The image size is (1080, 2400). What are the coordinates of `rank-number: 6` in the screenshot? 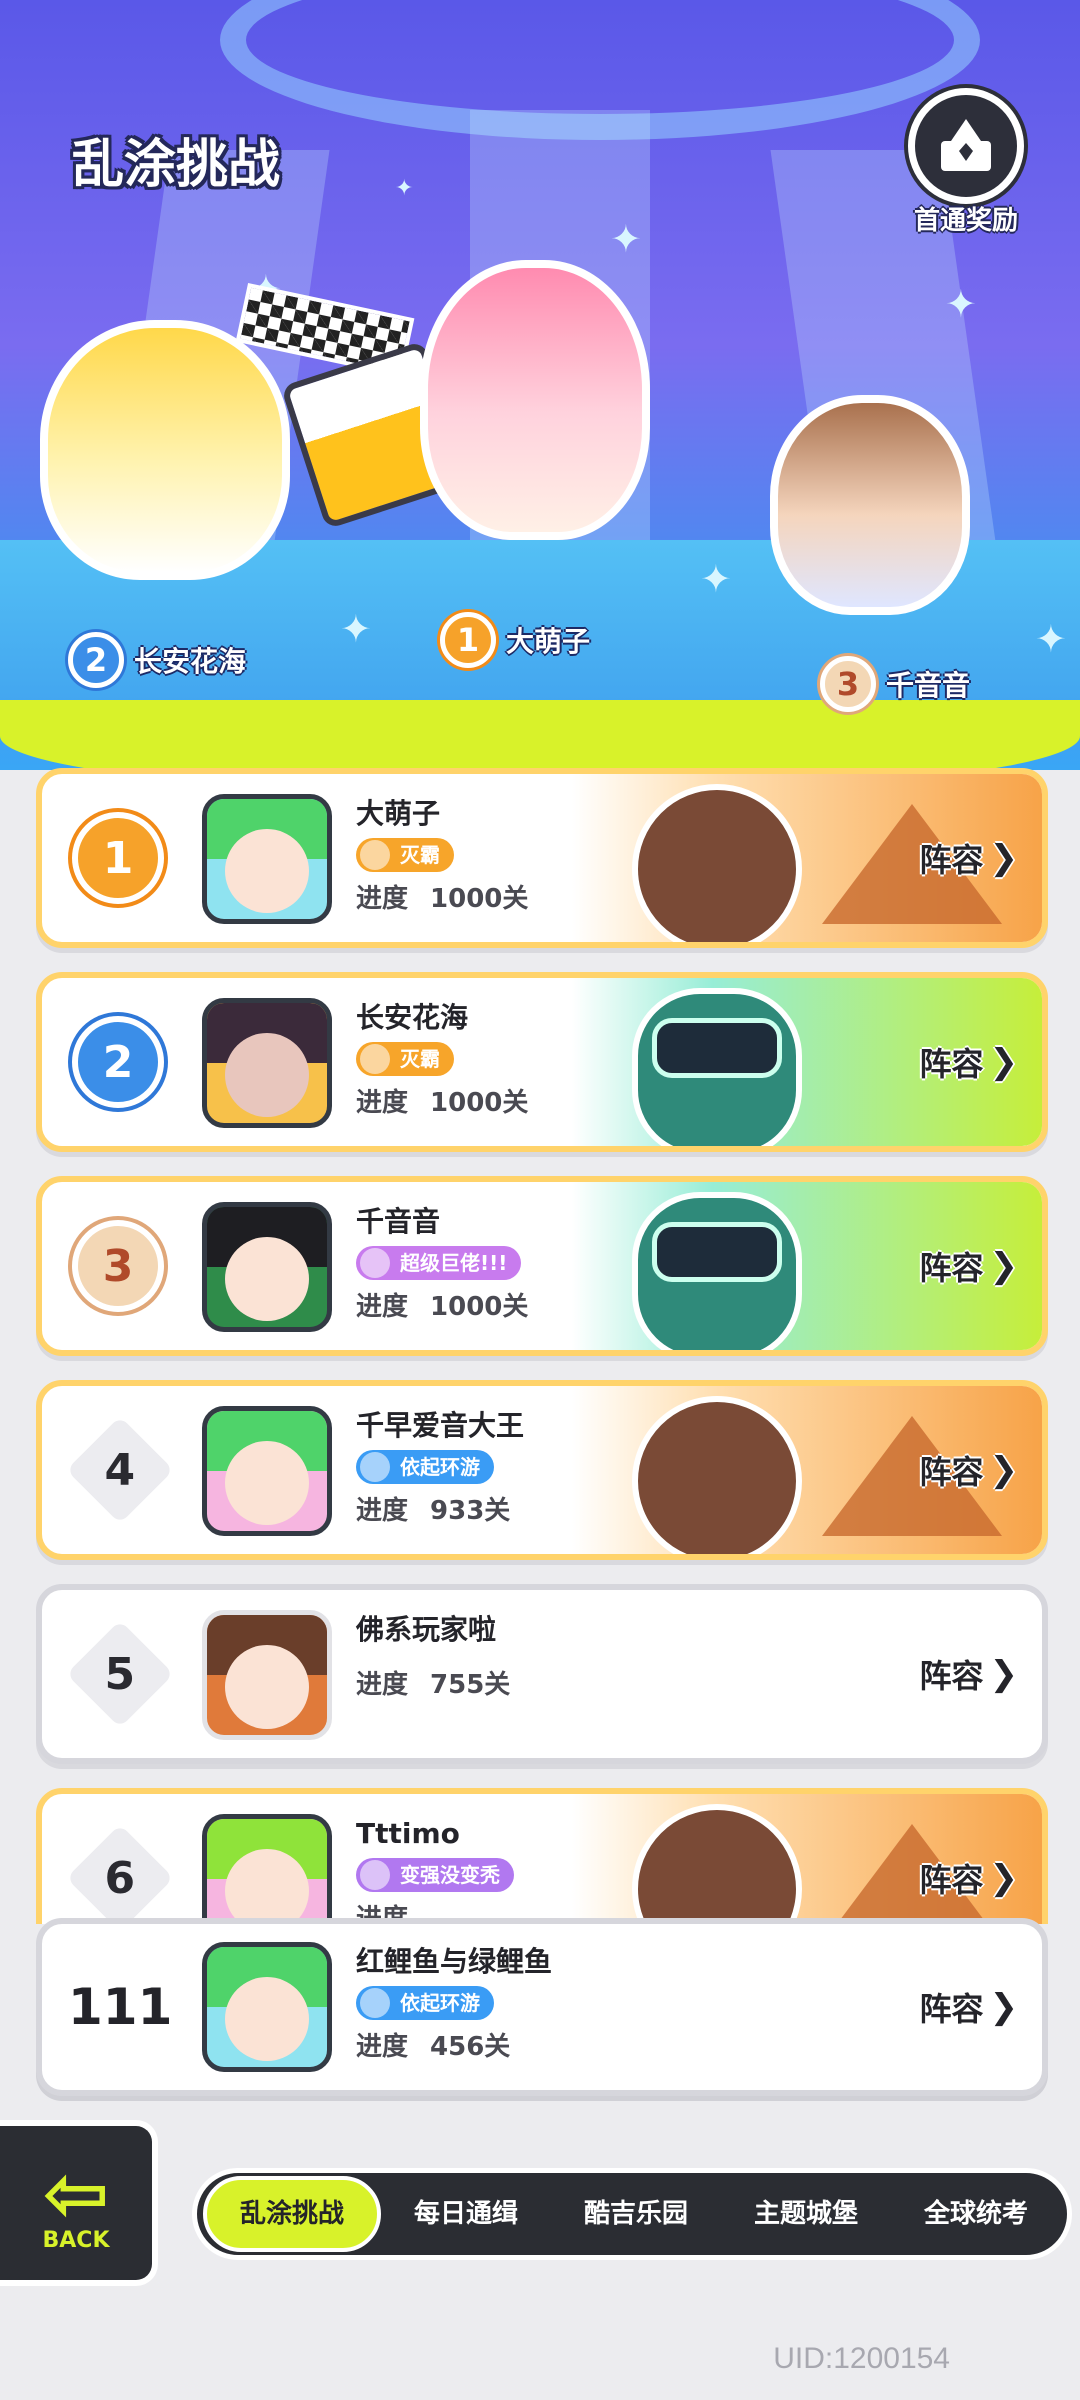 It's located at (120, 1878).